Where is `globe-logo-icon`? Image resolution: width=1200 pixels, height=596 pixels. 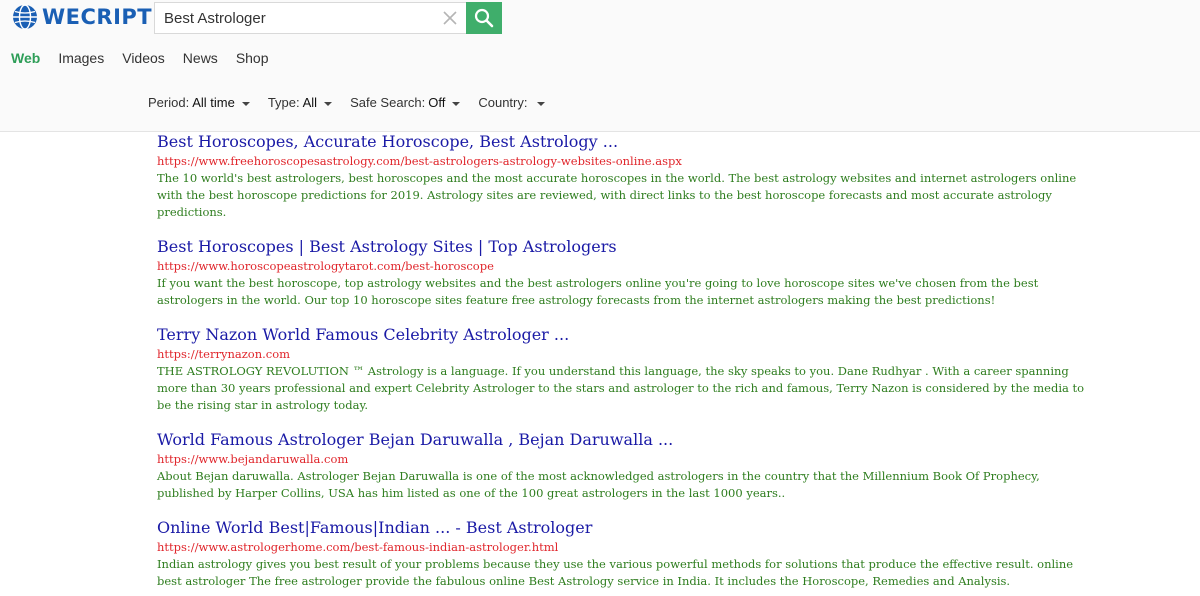
globe-logo-icon is located at coordinates (25, 17).